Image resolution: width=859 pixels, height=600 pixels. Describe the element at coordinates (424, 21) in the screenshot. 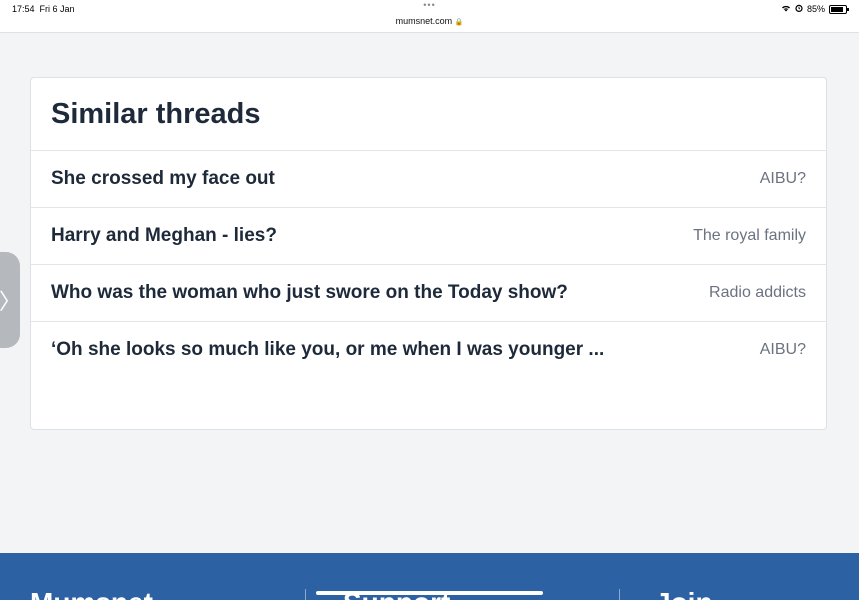

I see `address-url: mumsnet.com` at that location.